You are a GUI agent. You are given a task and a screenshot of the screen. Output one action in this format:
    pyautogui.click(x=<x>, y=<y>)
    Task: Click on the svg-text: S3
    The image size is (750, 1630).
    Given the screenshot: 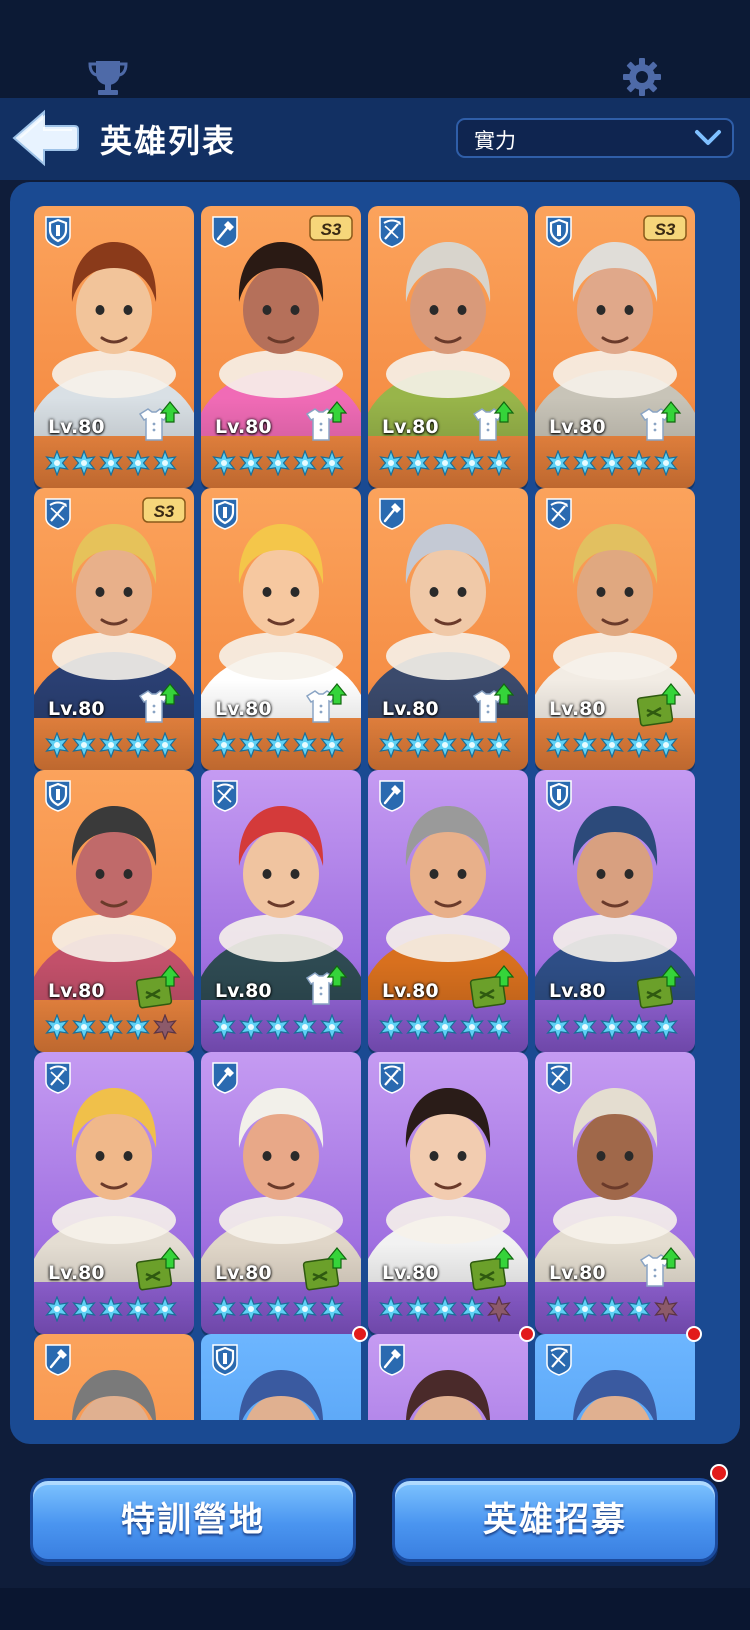 What is the action you would take?
    pyautogui.click(x=164, y=511)
    